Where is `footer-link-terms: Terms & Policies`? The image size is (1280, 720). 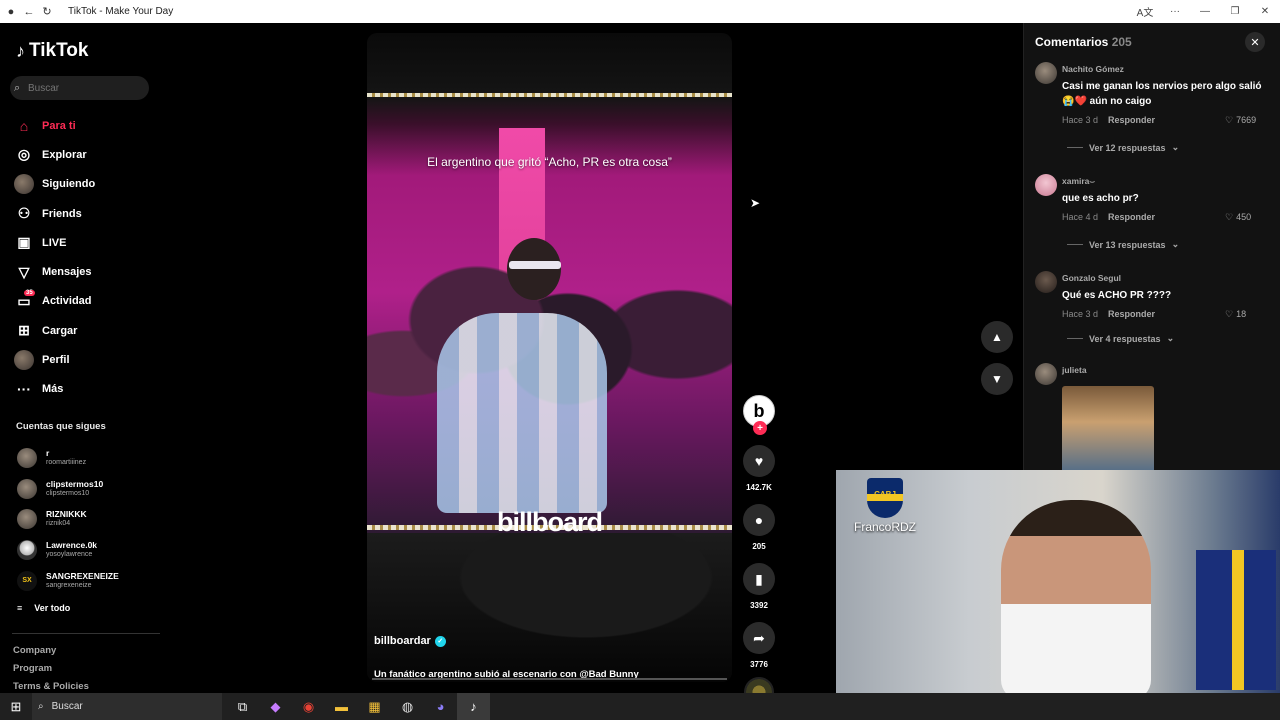 footer-link-terms: Terms & Policies is located at coordinates (51, 687).